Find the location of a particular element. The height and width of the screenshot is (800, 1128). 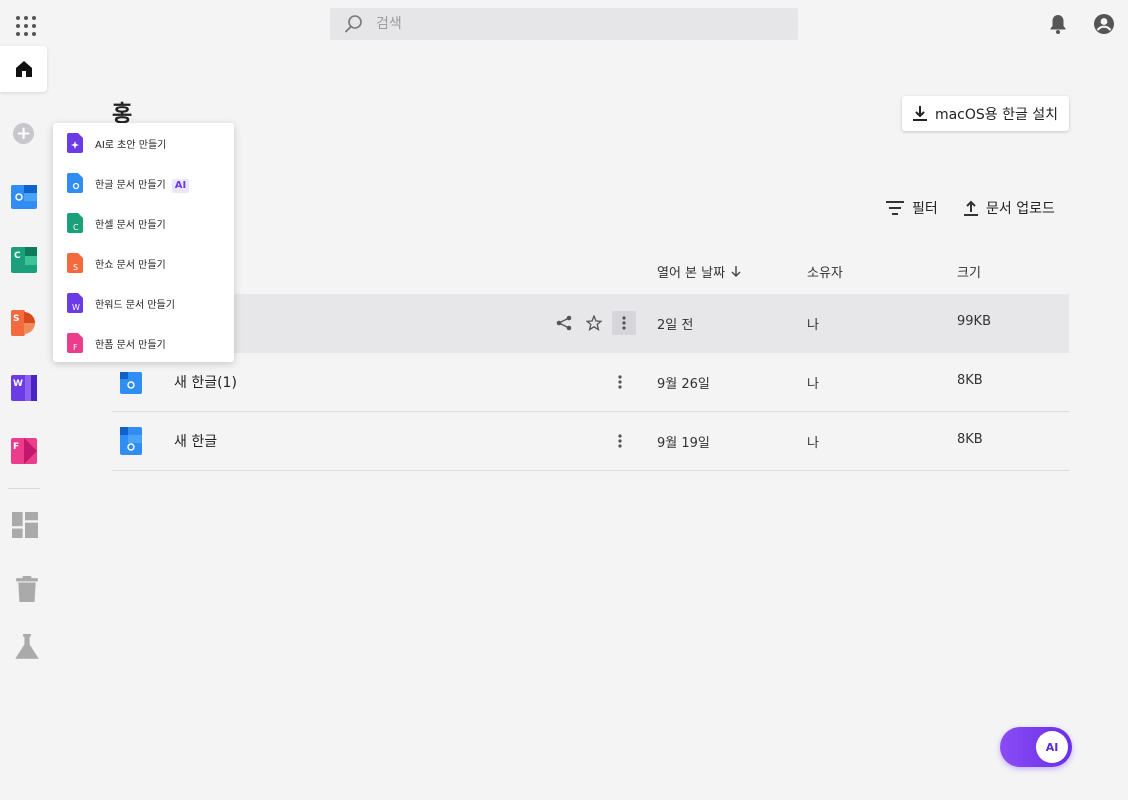

filter-label: 필터 is located at coordinates (925, 209).